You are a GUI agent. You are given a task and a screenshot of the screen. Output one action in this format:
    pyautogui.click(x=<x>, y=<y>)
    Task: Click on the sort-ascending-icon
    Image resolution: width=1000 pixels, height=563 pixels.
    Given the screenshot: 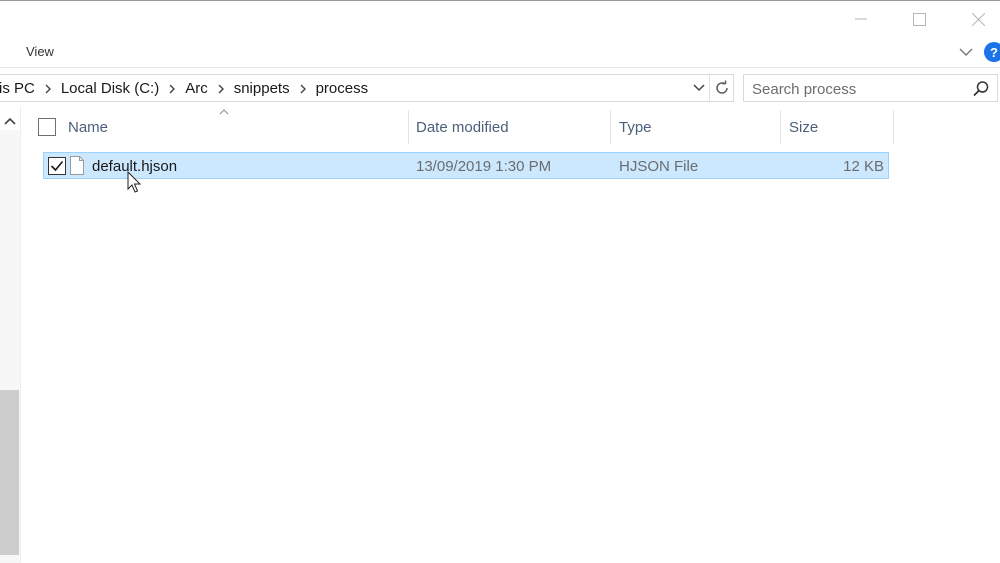 What is the action you would take?
    pyautogui.click(x=224, y=112)
    